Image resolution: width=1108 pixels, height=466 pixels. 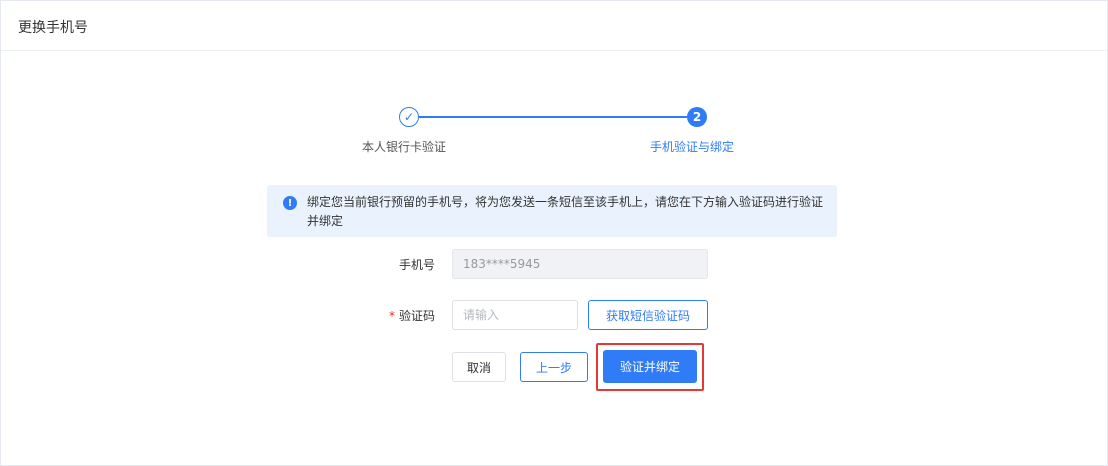 What do you see at coordinates (416, 265) in the screenshot?
I see `phone-label: 手机号` at bounding box center [416, 265].